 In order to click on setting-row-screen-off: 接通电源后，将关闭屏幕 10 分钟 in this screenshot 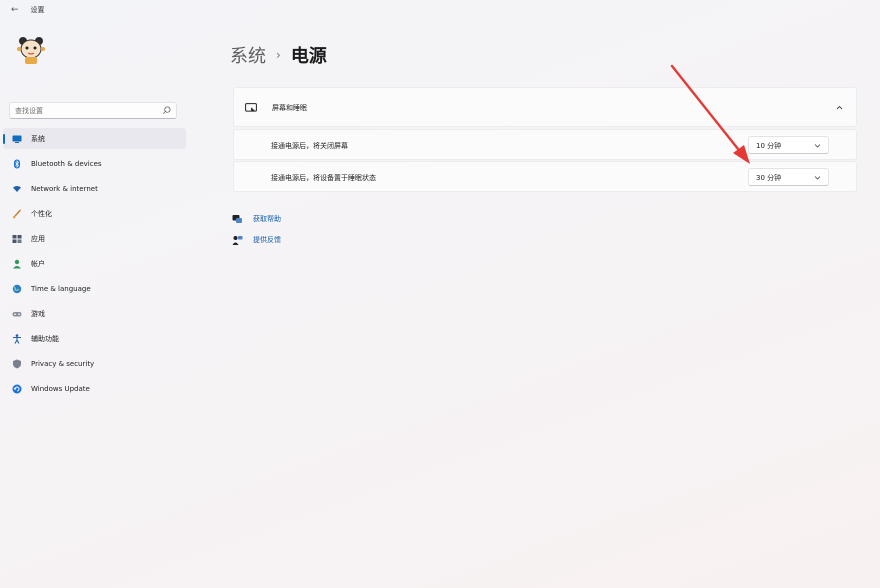, I will do `click(545, 144)`.